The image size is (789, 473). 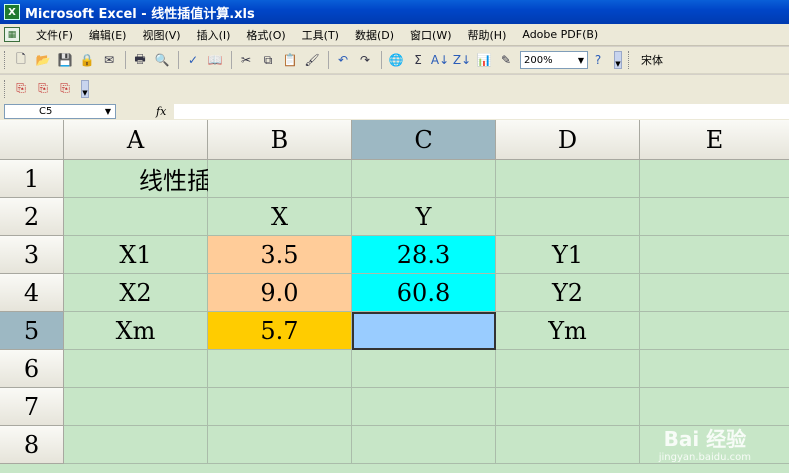 I want to click on cell-e6, so click(x=714, y=369).